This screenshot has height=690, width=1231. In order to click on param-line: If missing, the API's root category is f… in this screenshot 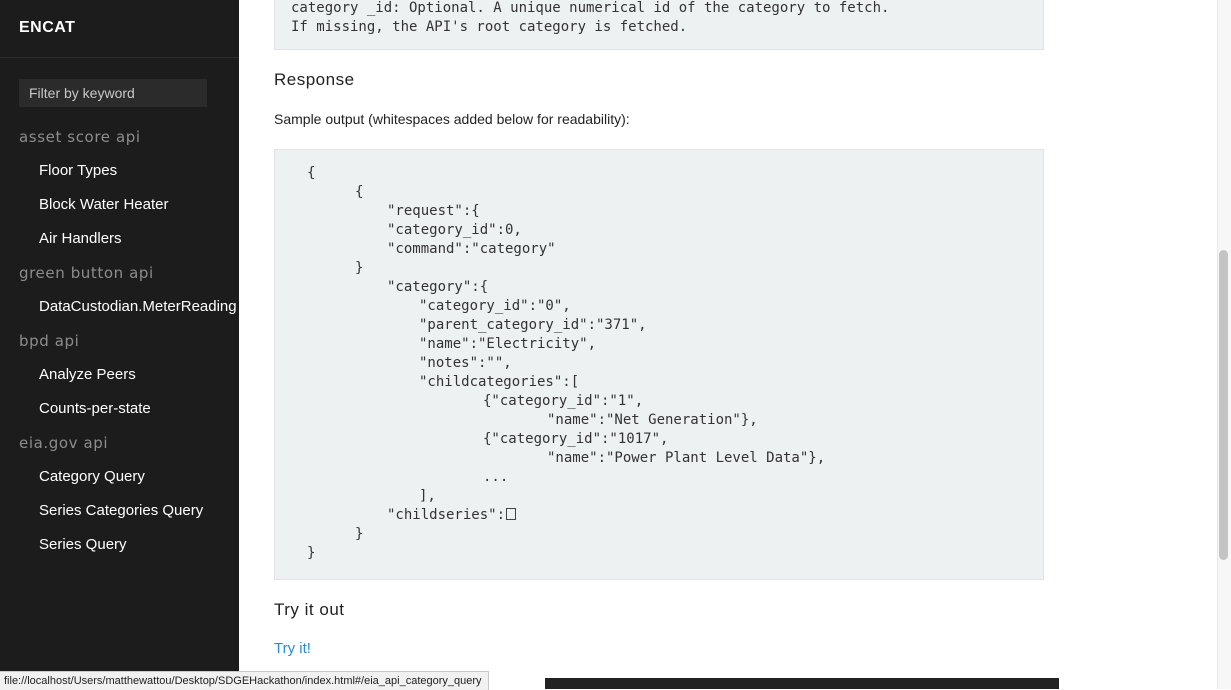, I will do `click(489, 27)`.